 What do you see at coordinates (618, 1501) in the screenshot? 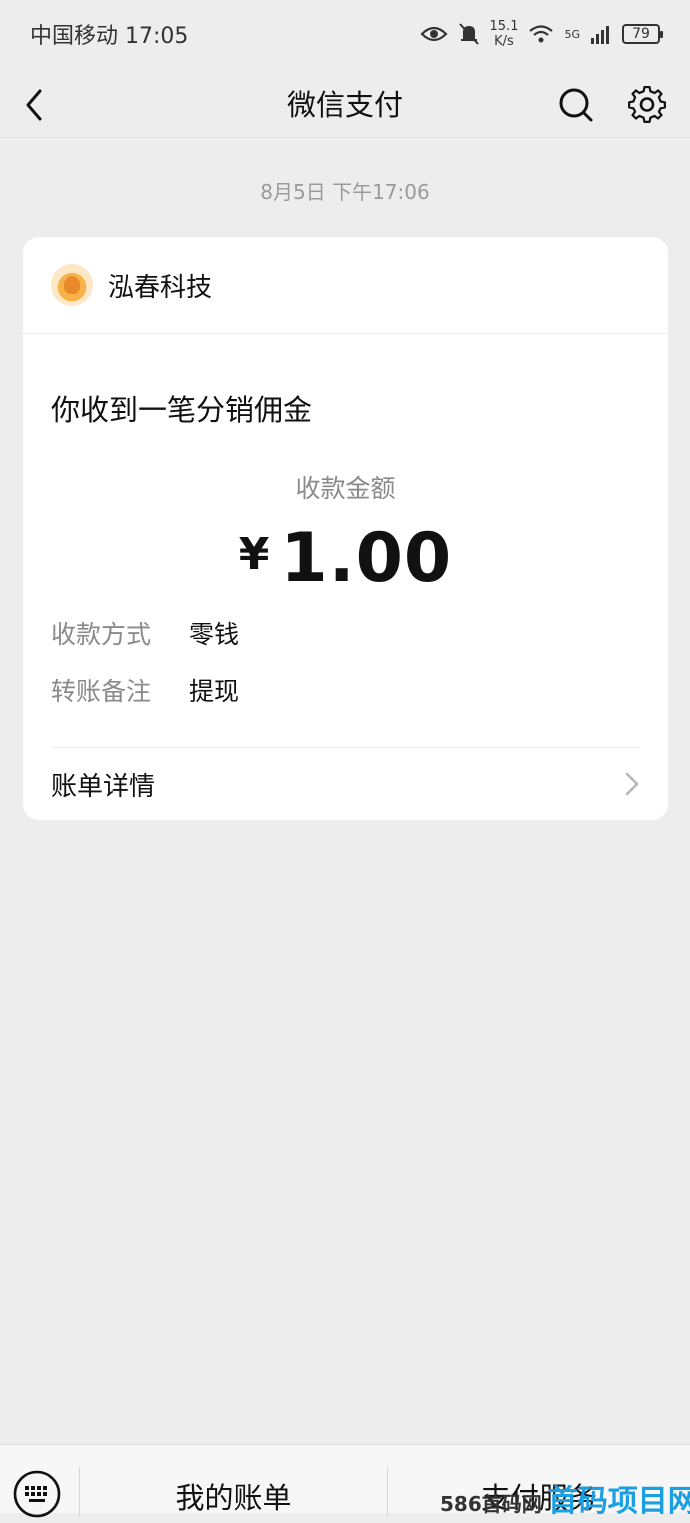
I see `watermark-brand: 首码项目网` at bounding box center [618, 1501].